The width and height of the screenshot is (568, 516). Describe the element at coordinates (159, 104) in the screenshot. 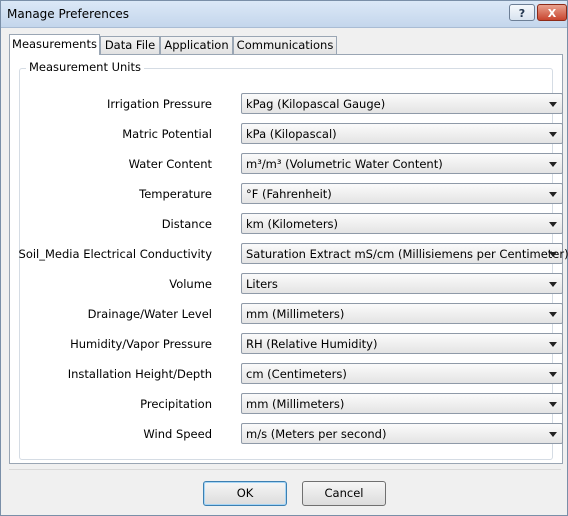

I see `irrigation-pressure-label: Irrigation Pressure` at that location.